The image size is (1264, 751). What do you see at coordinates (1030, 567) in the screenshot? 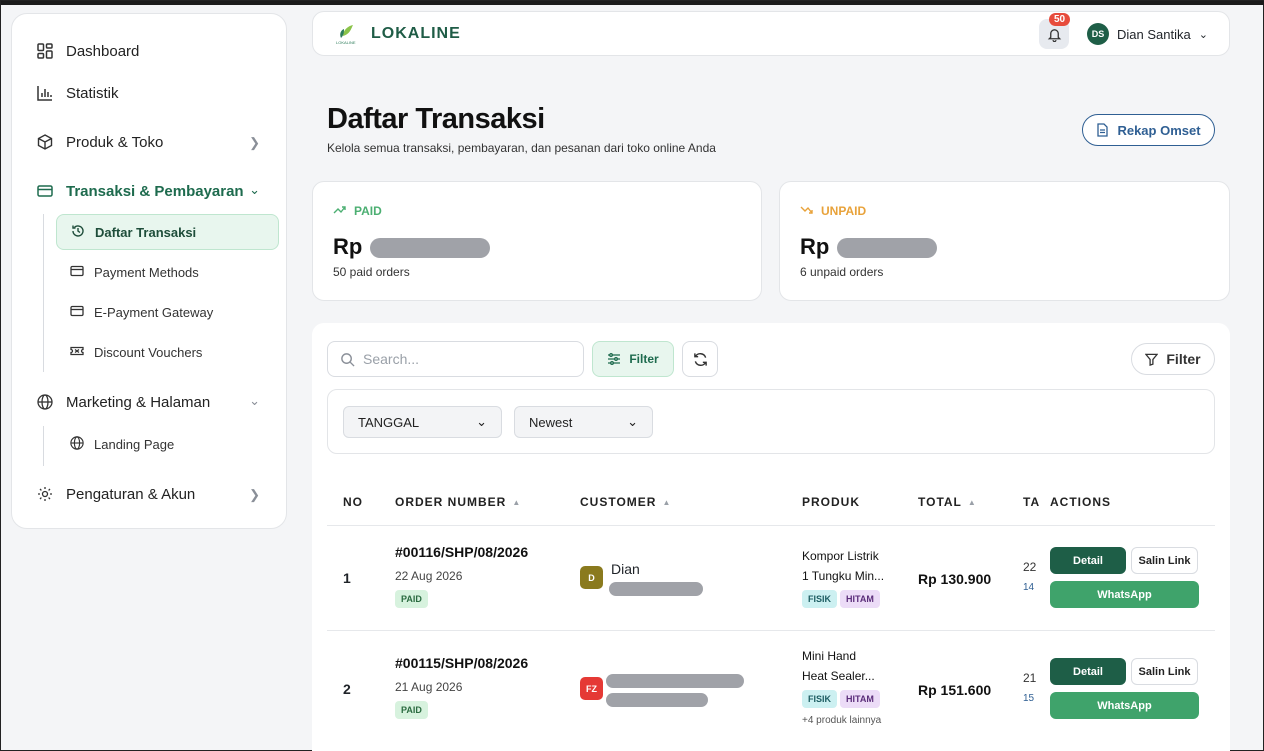
I see `date-cell-truncated: 22` at bounding box center [1030, 567].